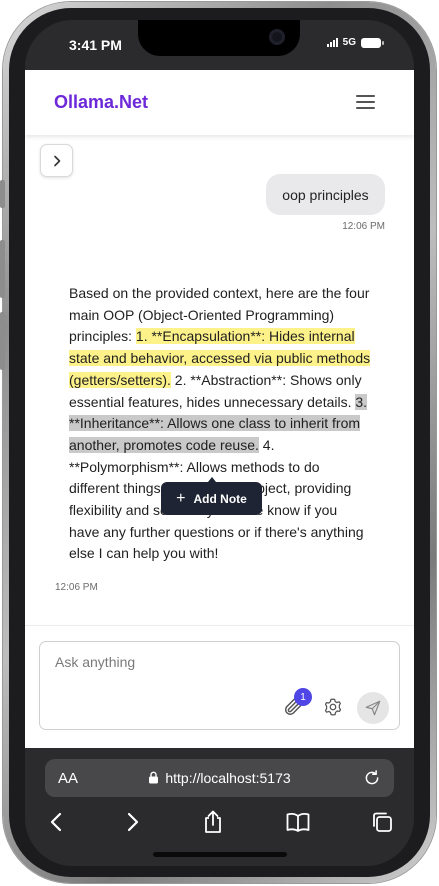 The image size is (439, 886). Describe the element at coordinates (205, 662) in the screenshot. I see `message-input` at that location.